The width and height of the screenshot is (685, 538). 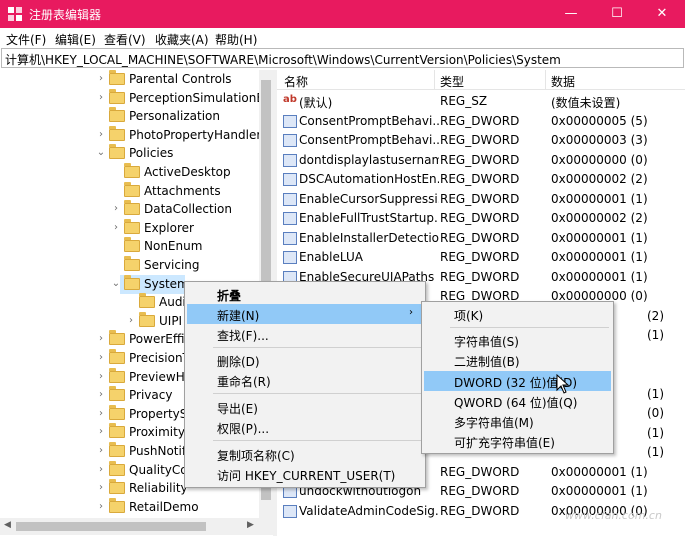 What do you see at coordinates (617, 14) in the screenshot?
I see `maximize-button: ☐` at bounding box center [617, 14].